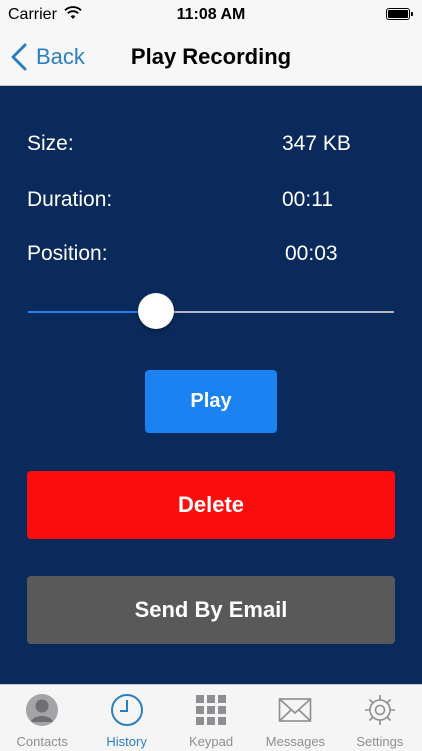 The image size is (422, 751). I want to click on slider-fill, so click(92, 312).